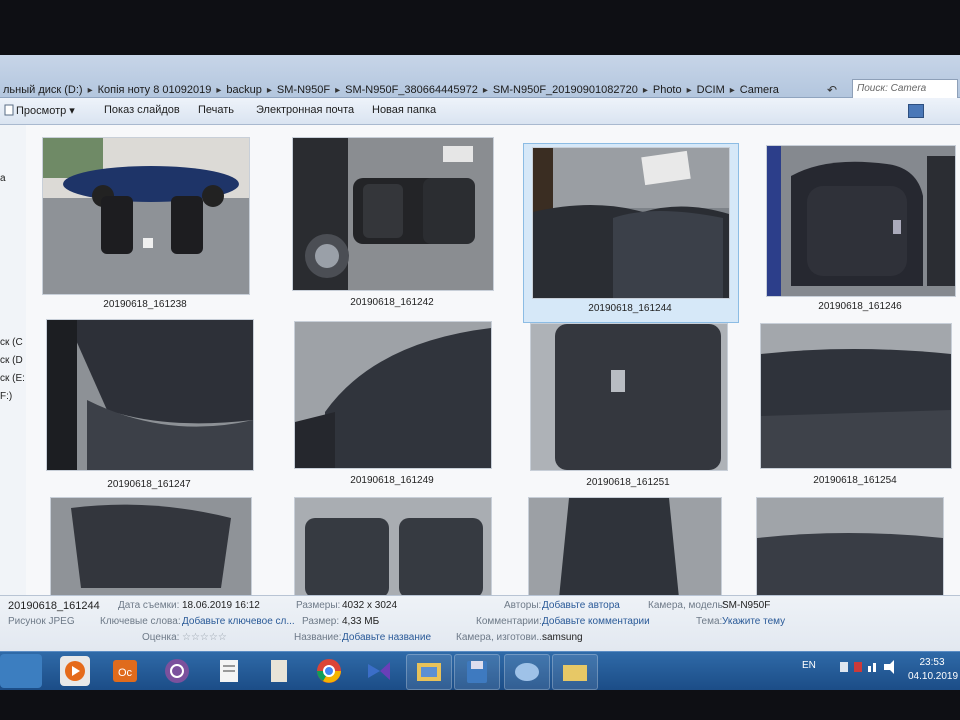 This screenshot has height=720, width=960. I want to click on crumb-drive: льный диск (D:), so click(43, 90).